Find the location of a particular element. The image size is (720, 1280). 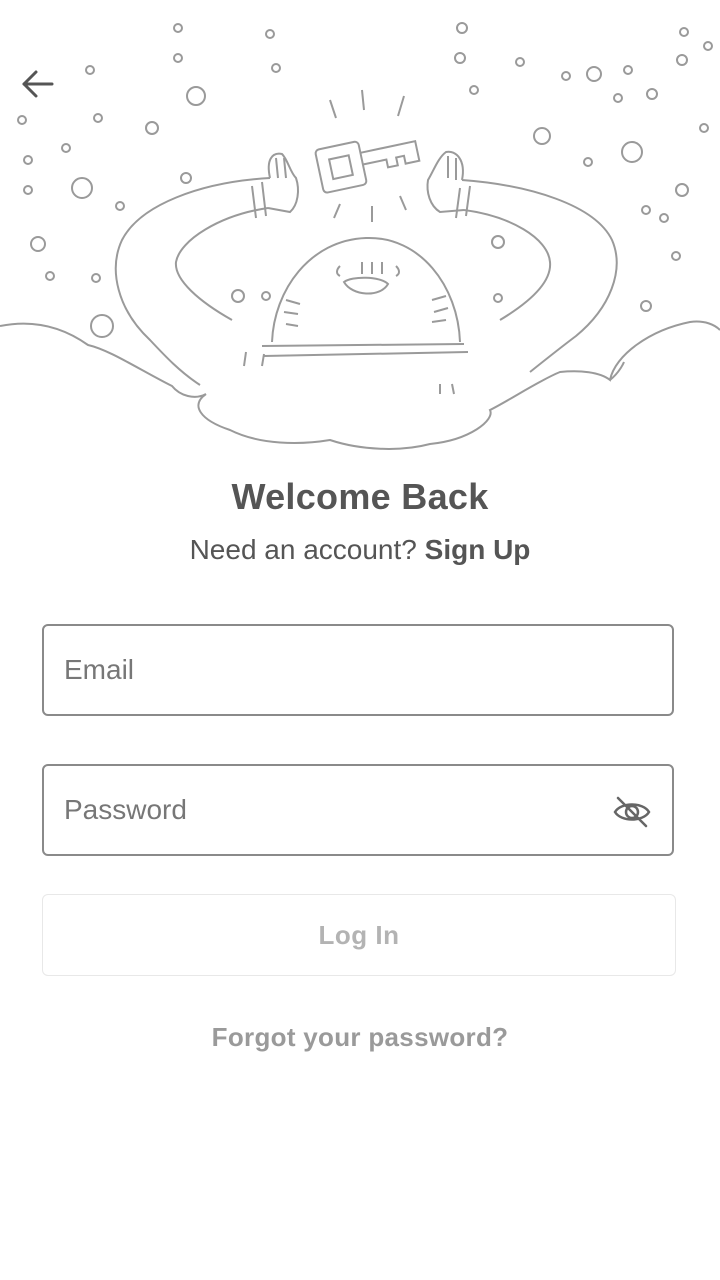

password-visibility-toggle is located at coordinates (632, 812).